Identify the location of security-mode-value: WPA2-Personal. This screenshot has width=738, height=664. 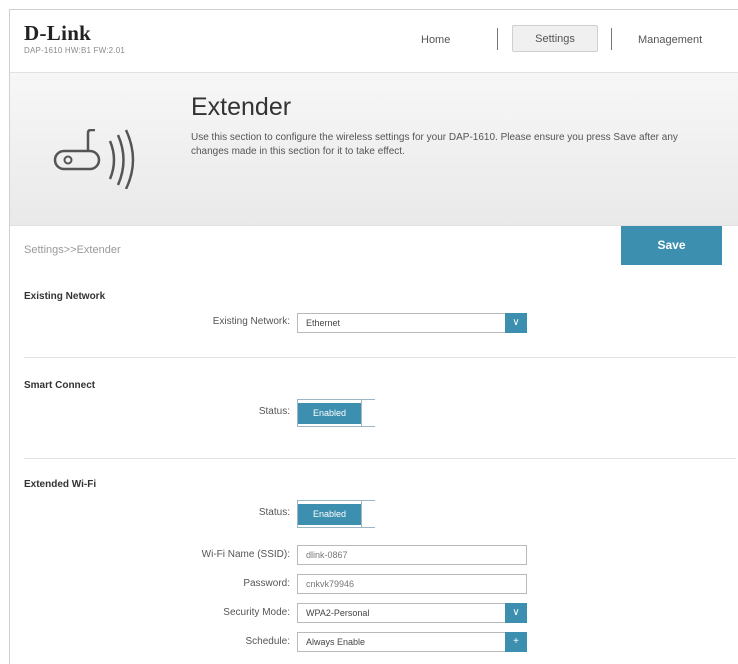
(338, 613).